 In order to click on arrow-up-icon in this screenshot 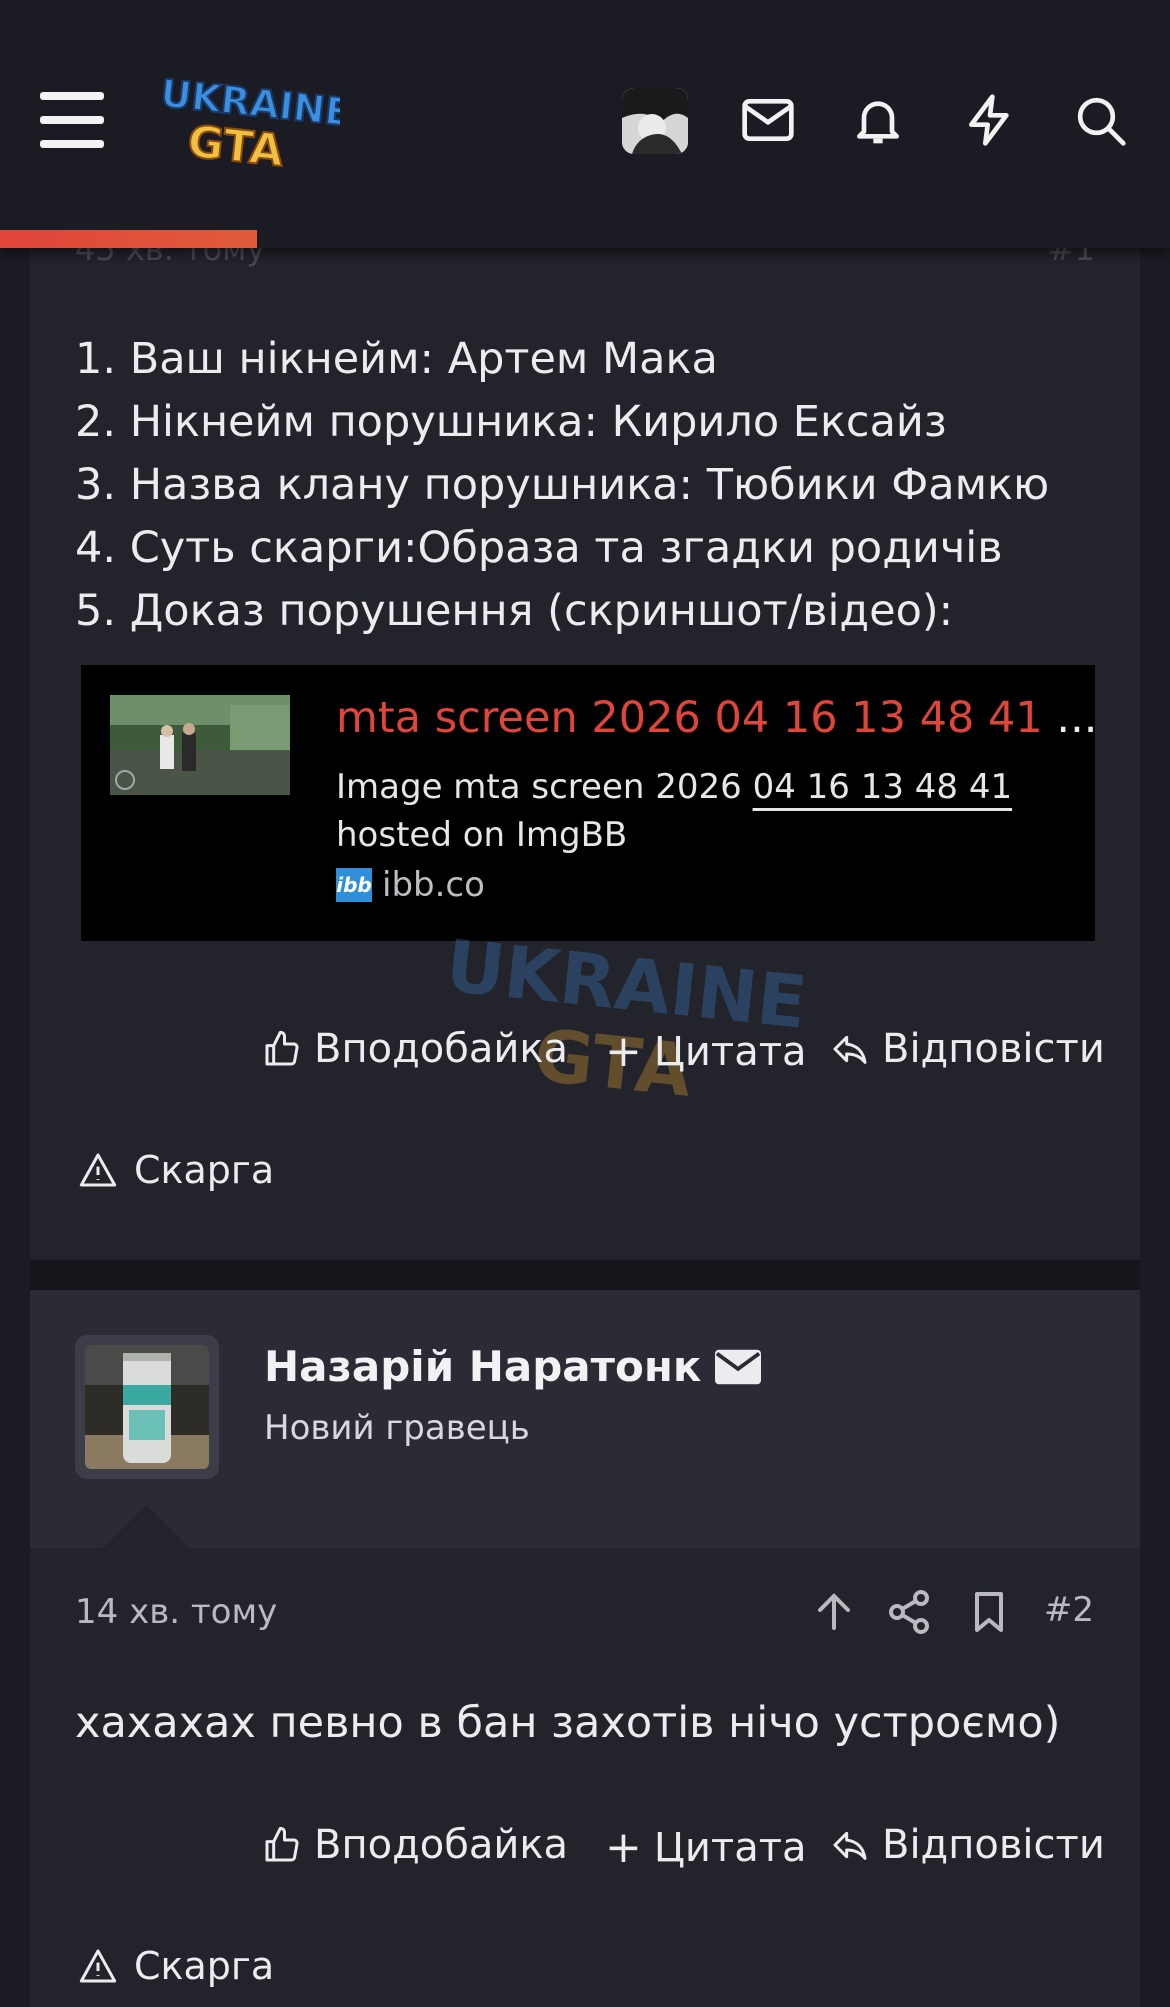, I will do `click(834, 1612)`.